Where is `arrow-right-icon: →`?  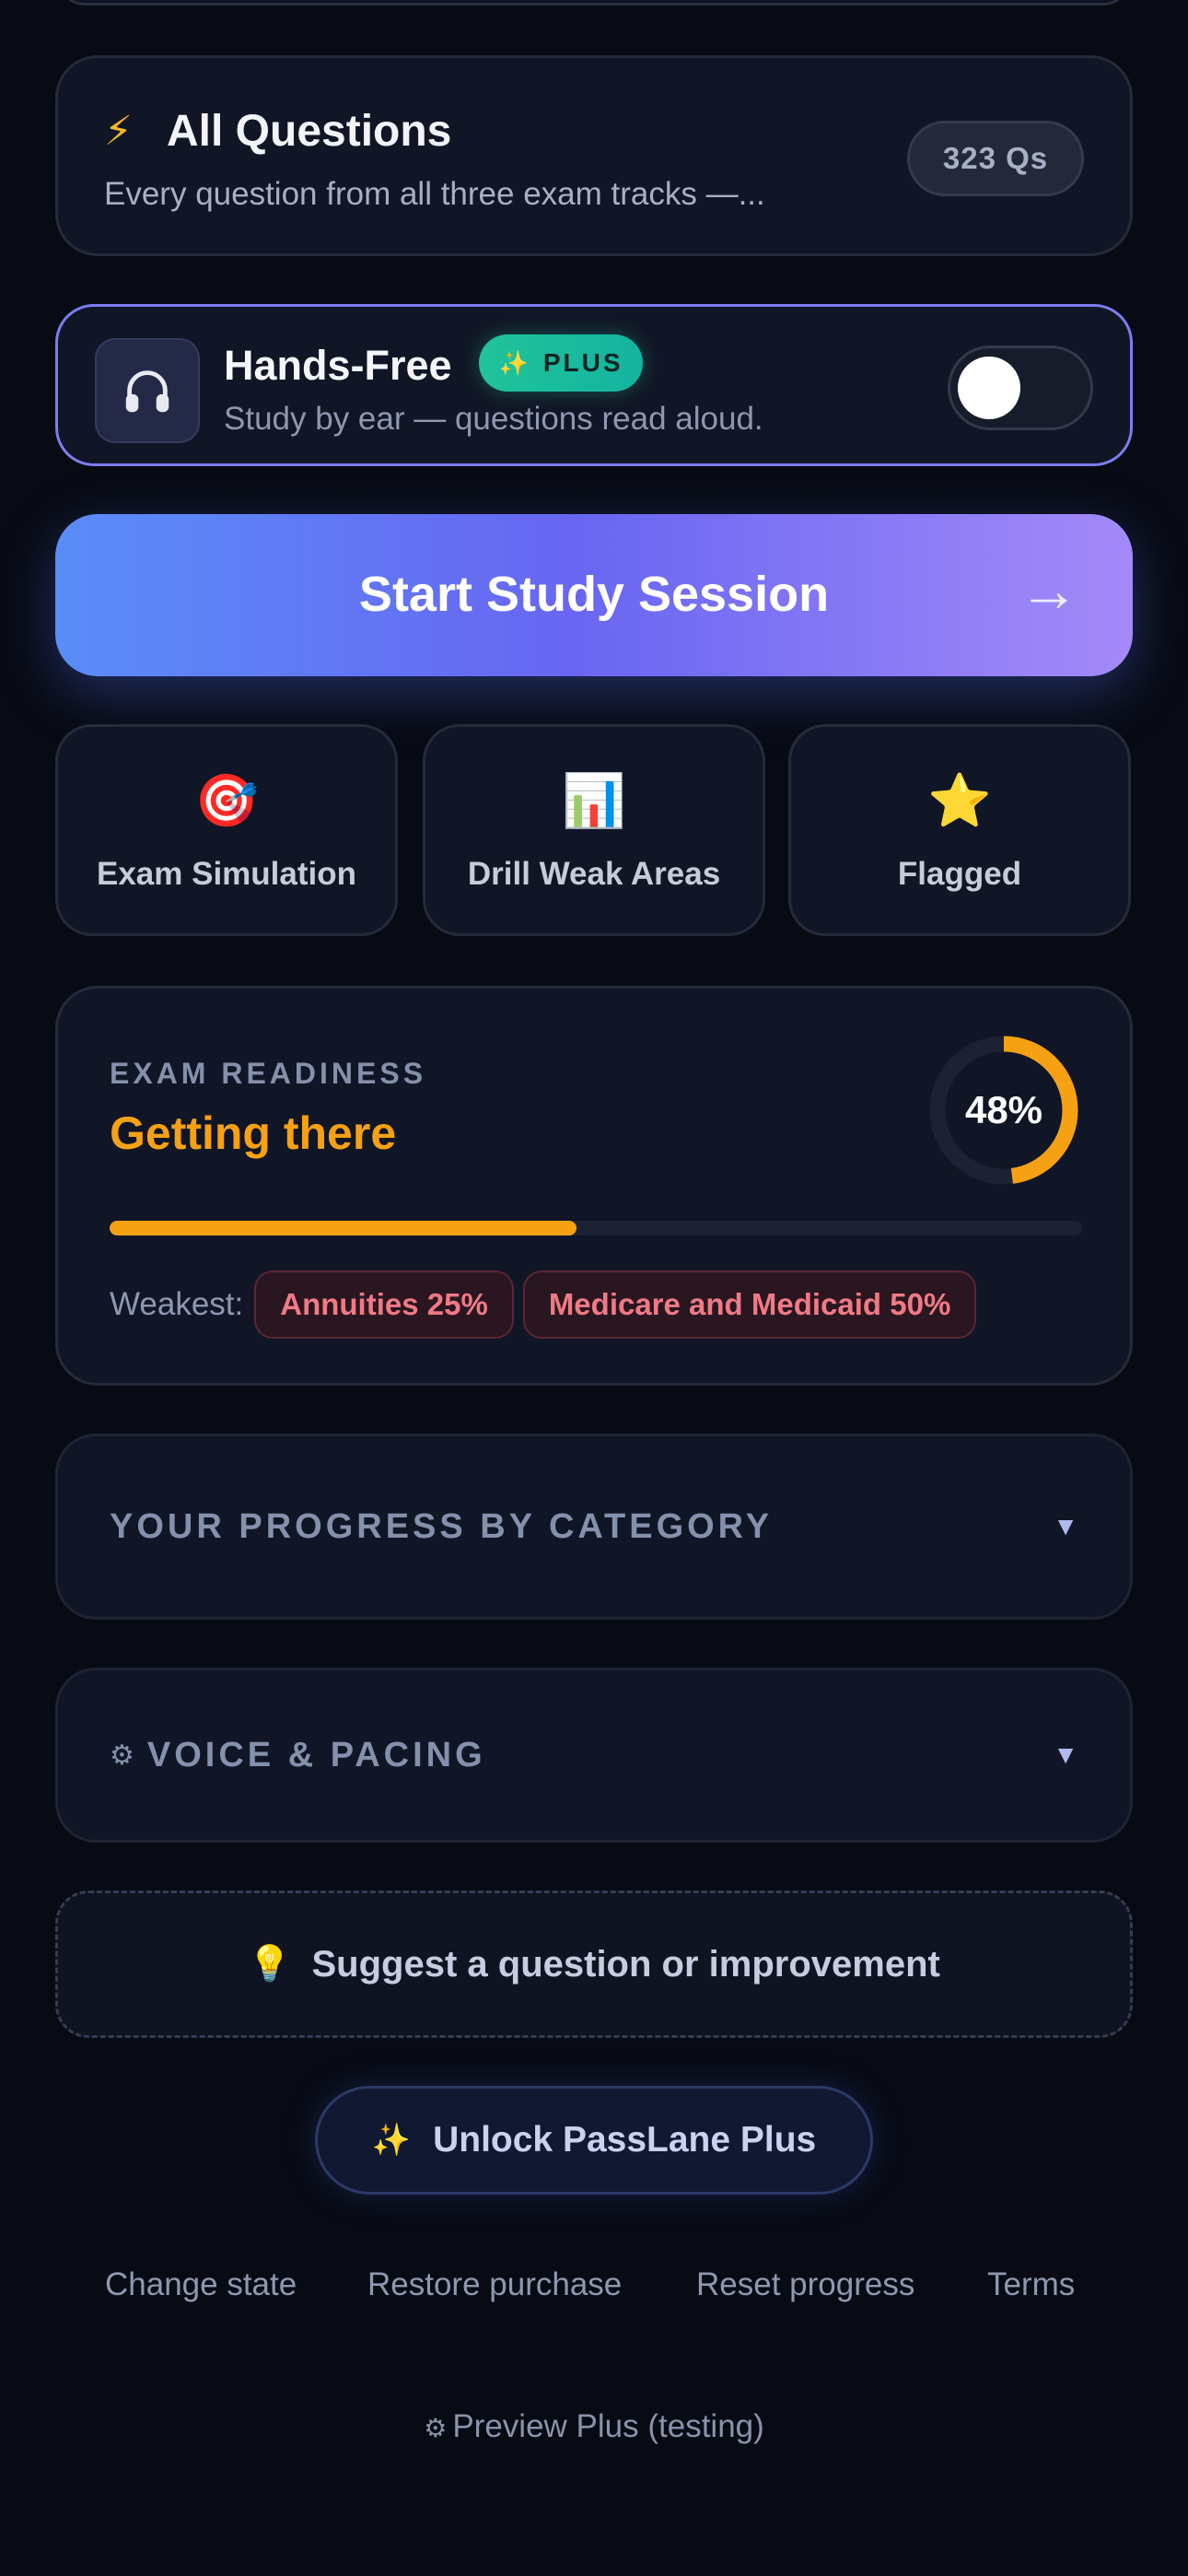 arrow-right-icon: → is located at coordinates (1049, 590).